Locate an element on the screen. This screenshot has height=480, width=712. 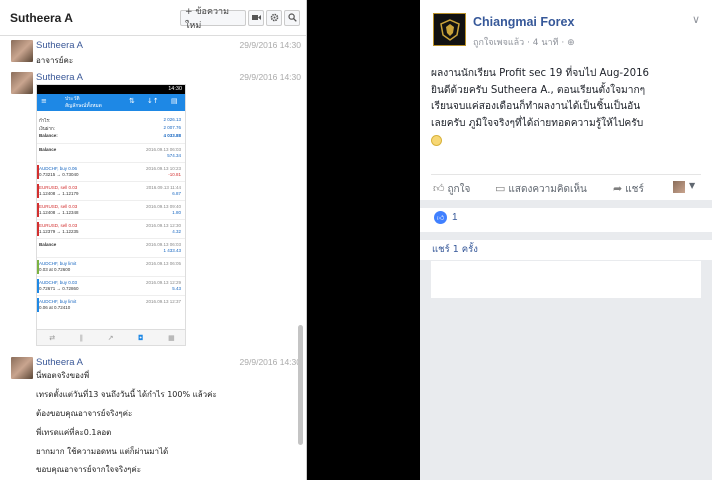
history-row: AUDCHF, buy 0.06 2016.09.13 10:23 is located at coordinates (110, 168).